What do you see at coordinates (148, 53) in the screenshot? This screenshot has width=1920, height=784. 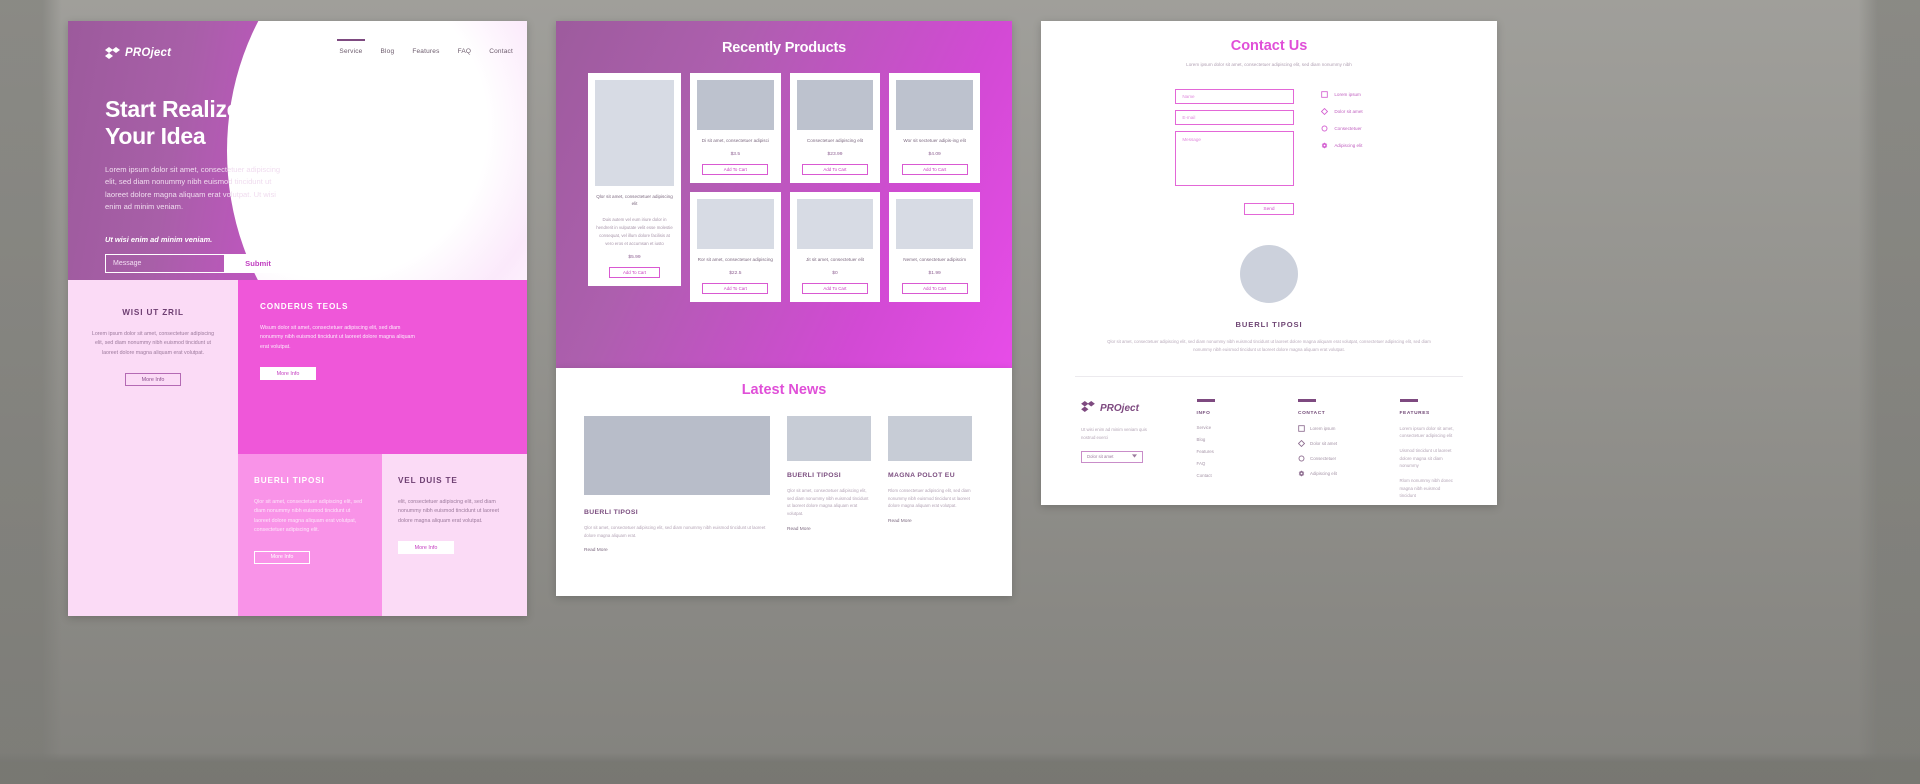 I see `brand-name: PROject` at bounding box center [148, 53].